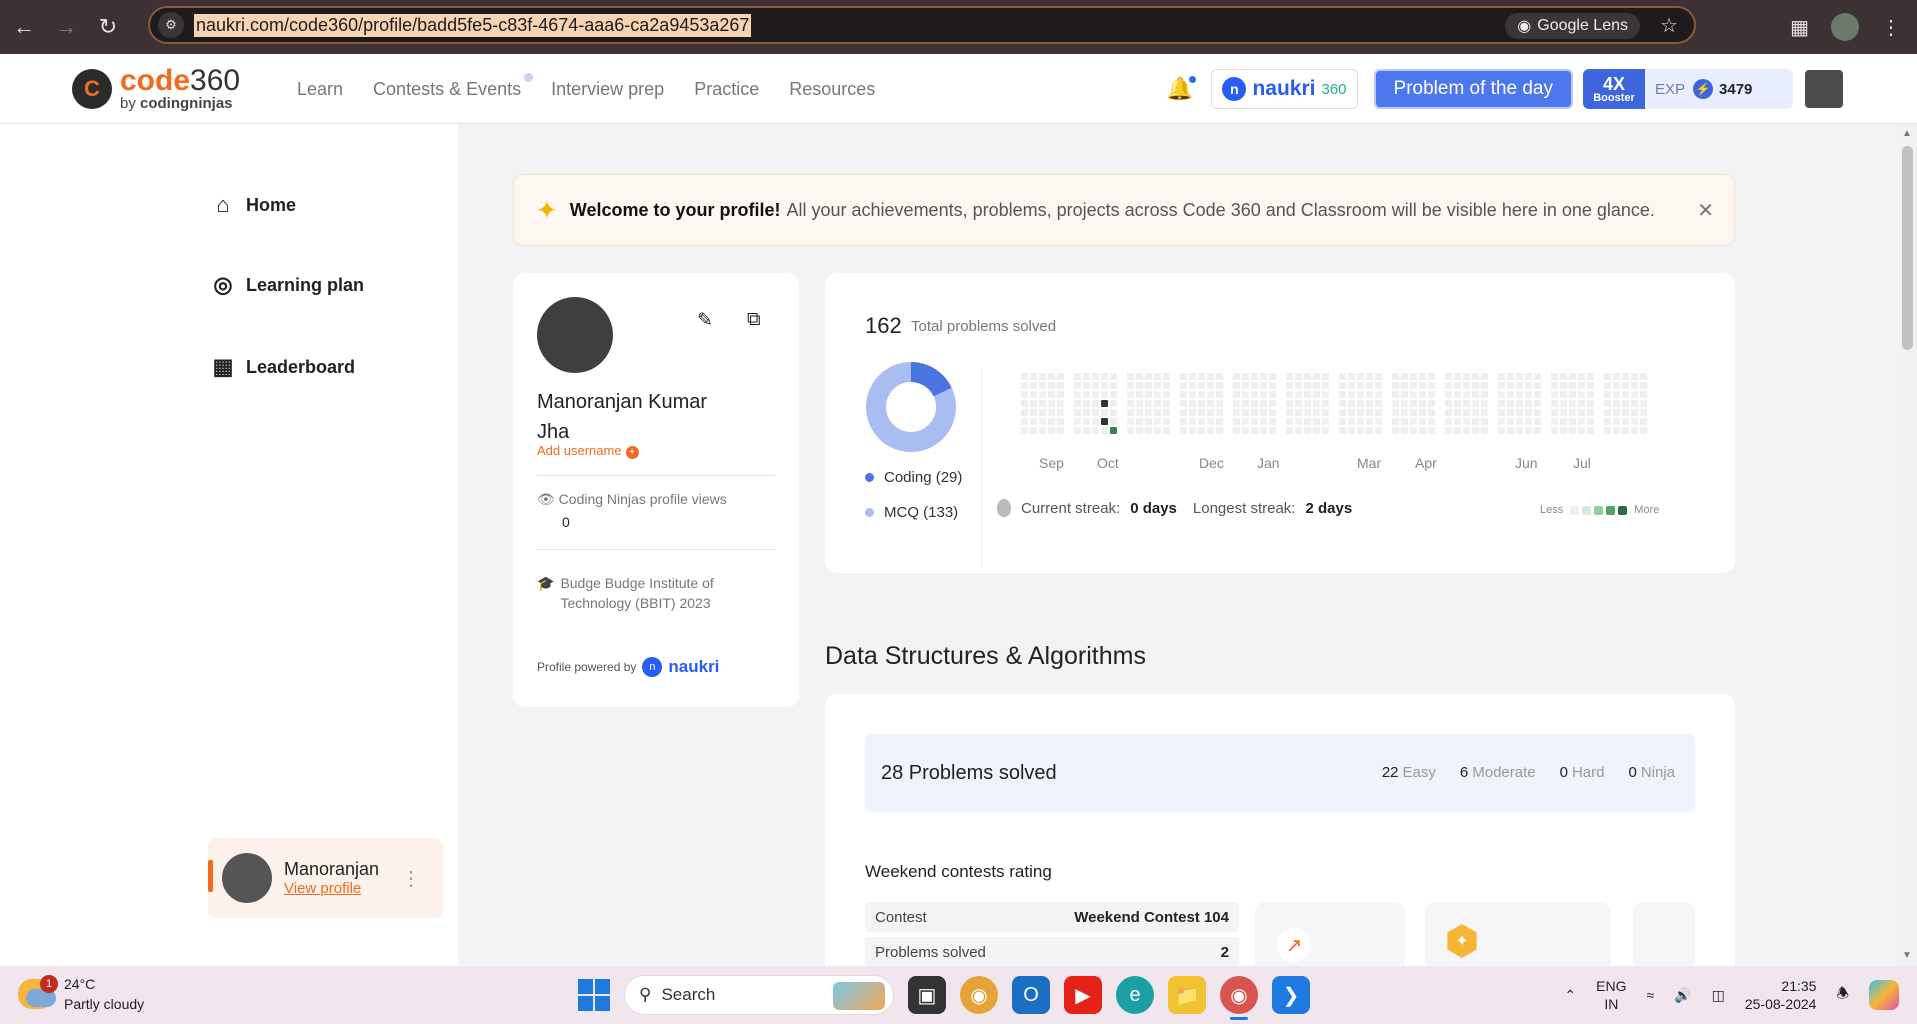  I want to click on add-username-link: Add username +, so click(588, 451).